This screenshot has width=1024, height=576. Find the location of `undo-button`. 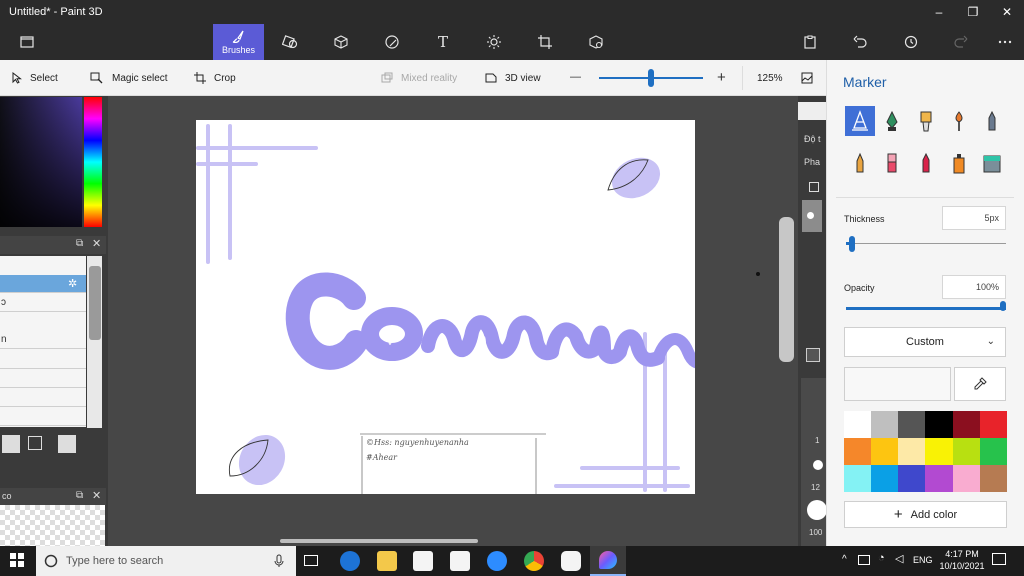

undo-button is located at coordinates (860, 42).